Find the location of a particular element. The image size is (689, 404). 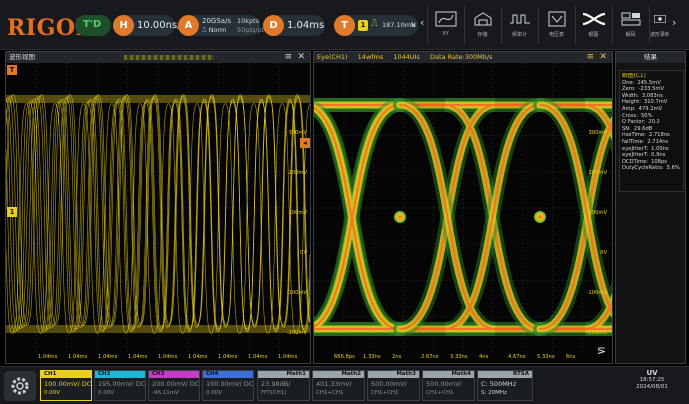

record-icon is located at coordinates (659, 19).